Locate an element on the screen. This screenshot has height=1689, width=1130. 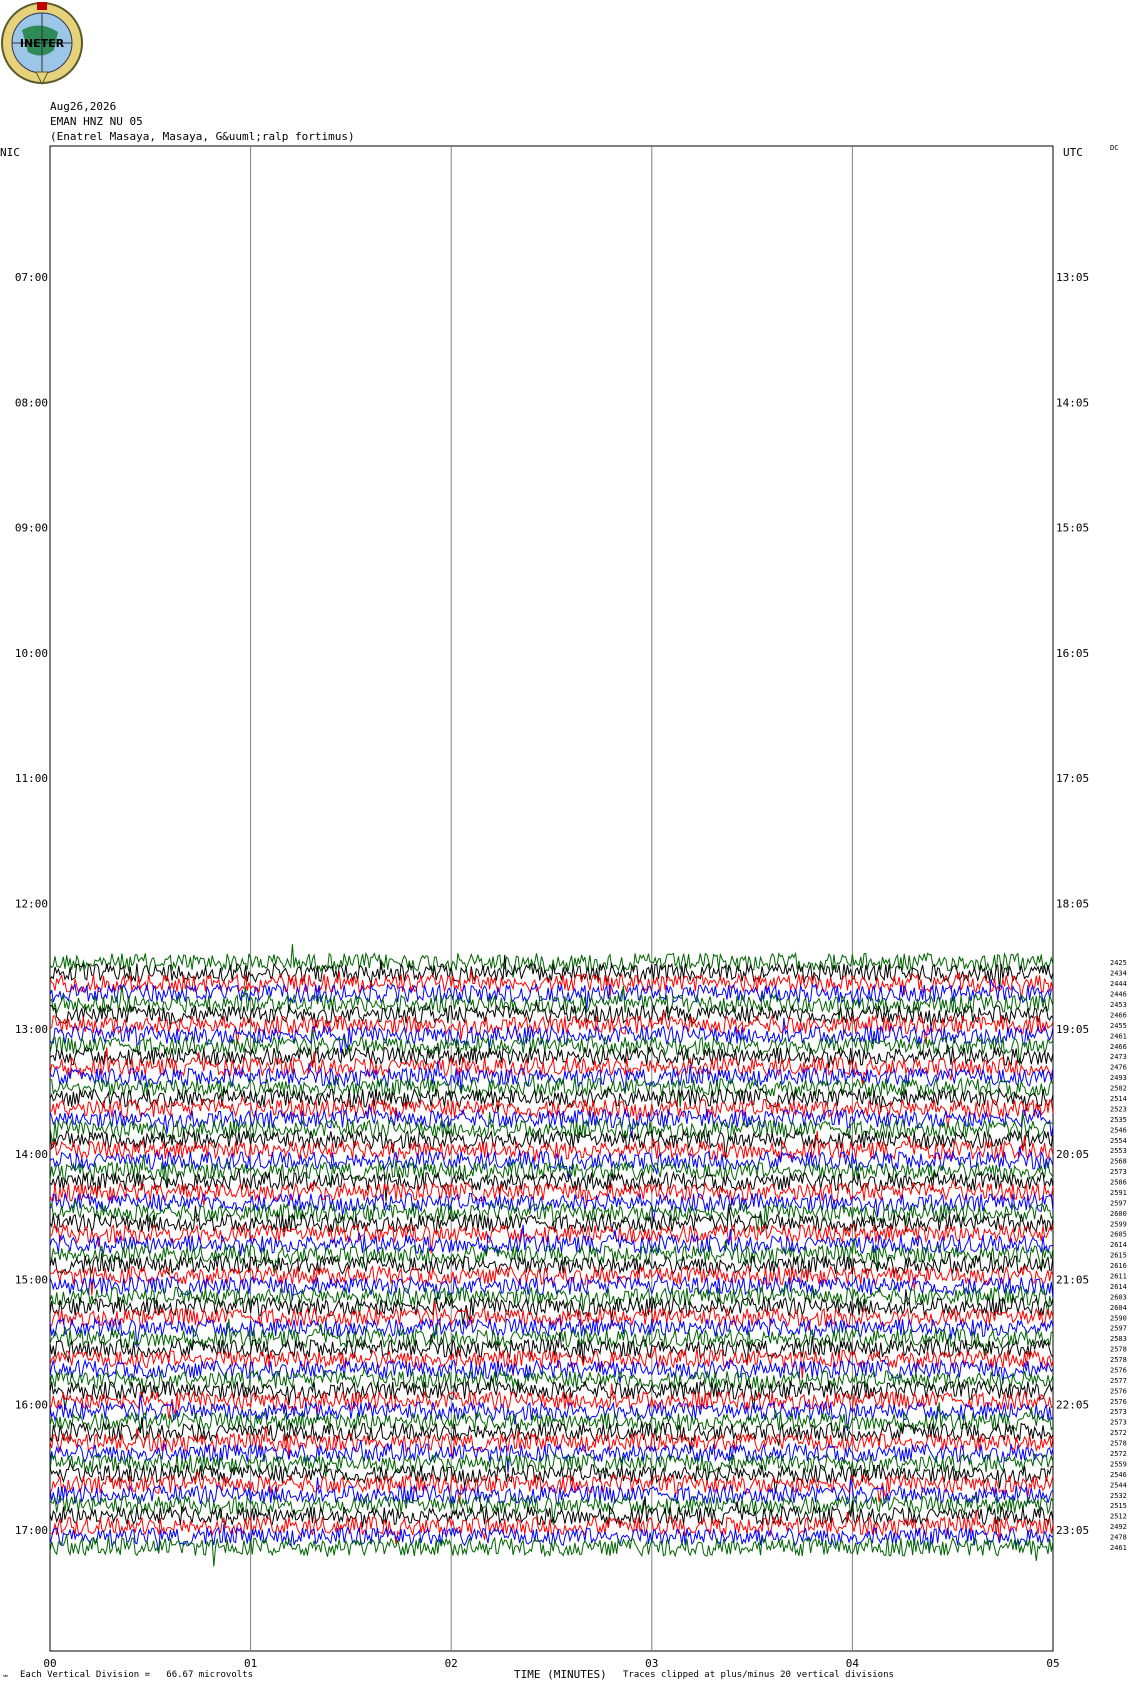
trace-value-label: 2586 is located at coordinates (1118, 1183).